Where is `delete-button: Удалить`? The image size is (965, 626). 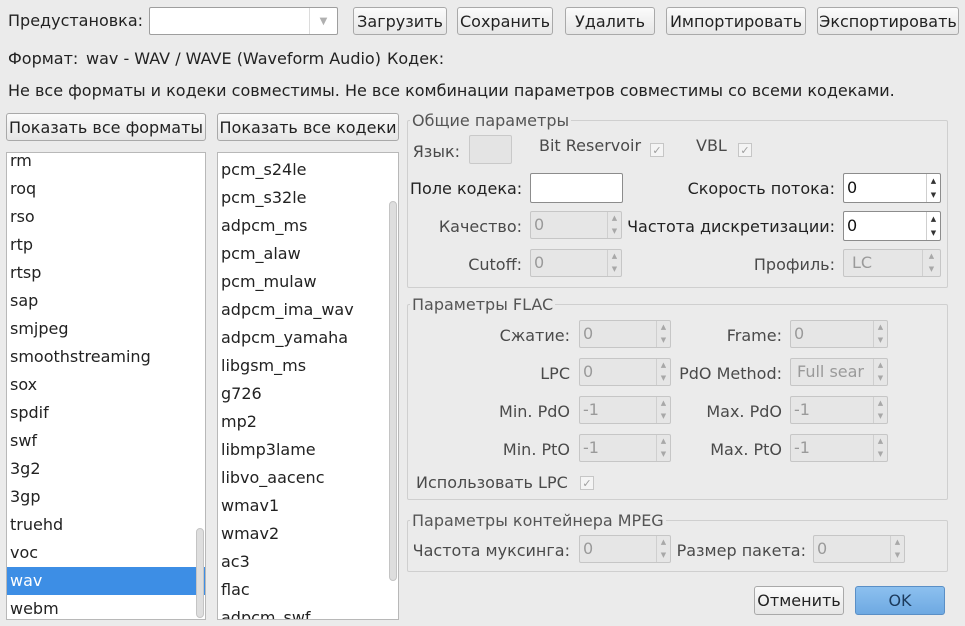 delete-button: Удалить is located at coordinates (610, 21).